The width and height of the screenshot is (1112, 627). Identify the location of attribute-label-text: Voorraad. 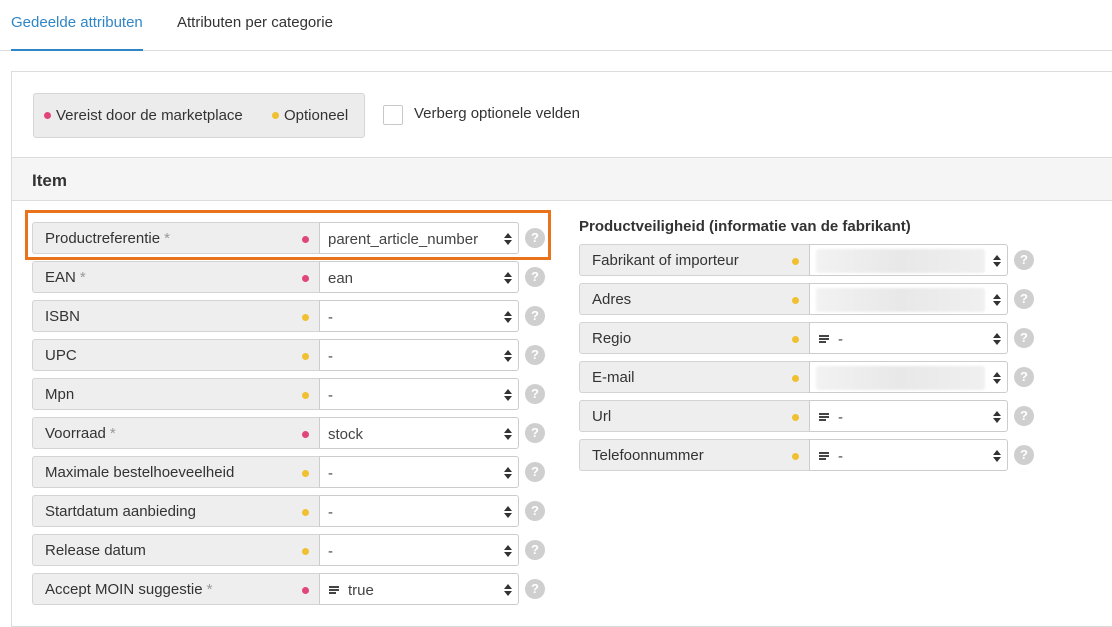
(75, 433).